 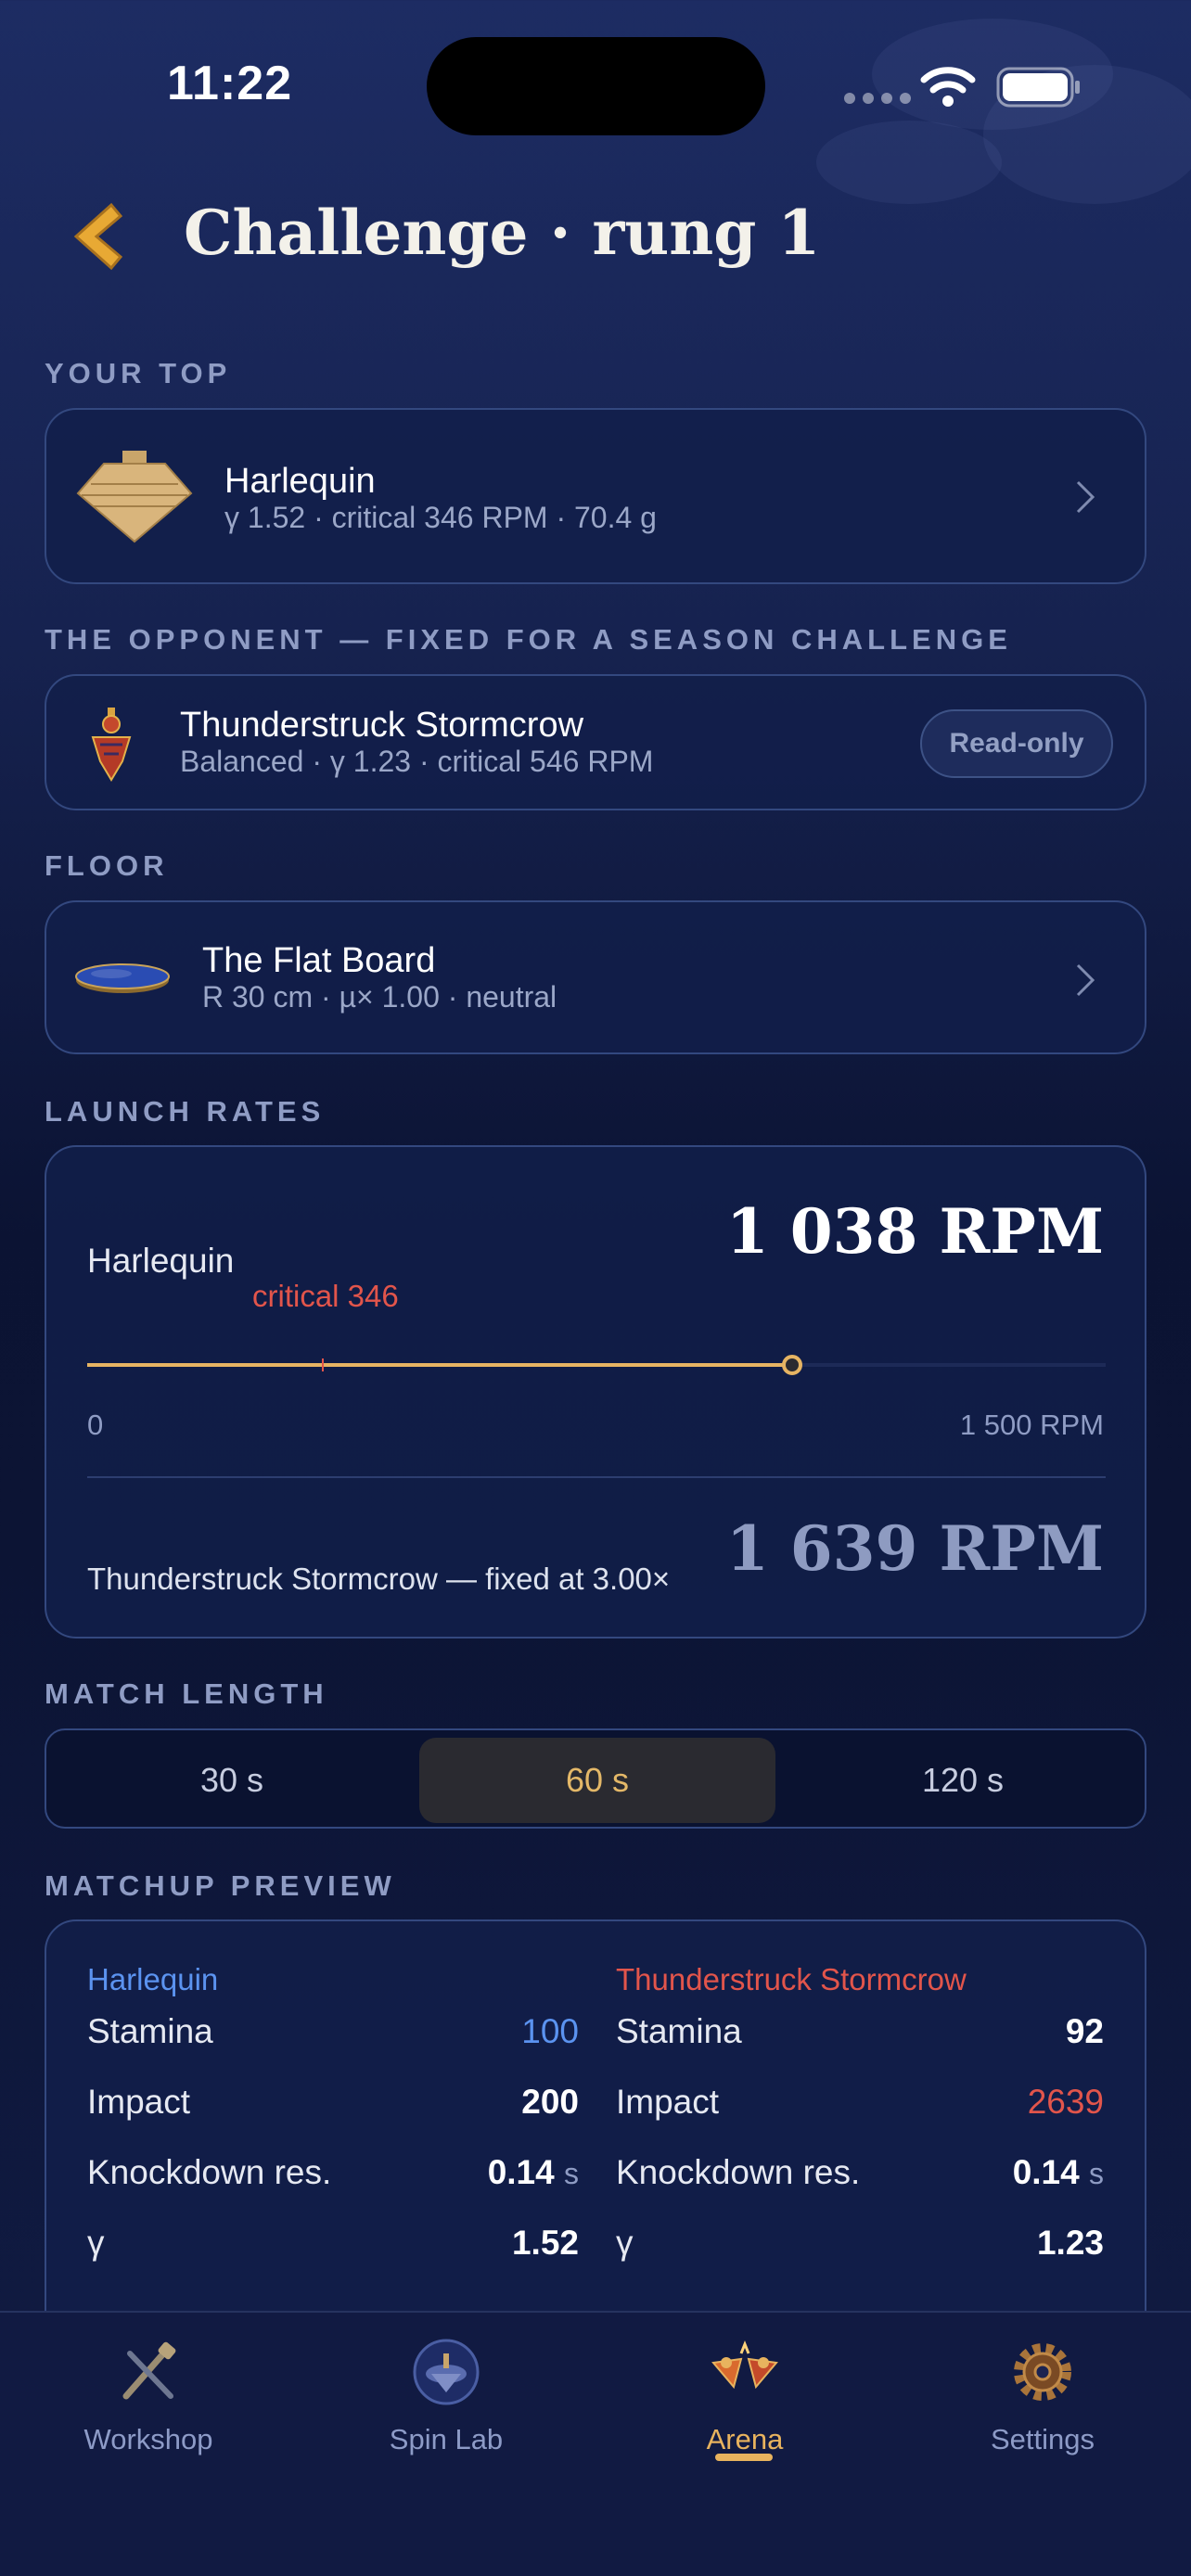 I want to click on page-title: Challenge · rung 1, so click(x=502, y=233).